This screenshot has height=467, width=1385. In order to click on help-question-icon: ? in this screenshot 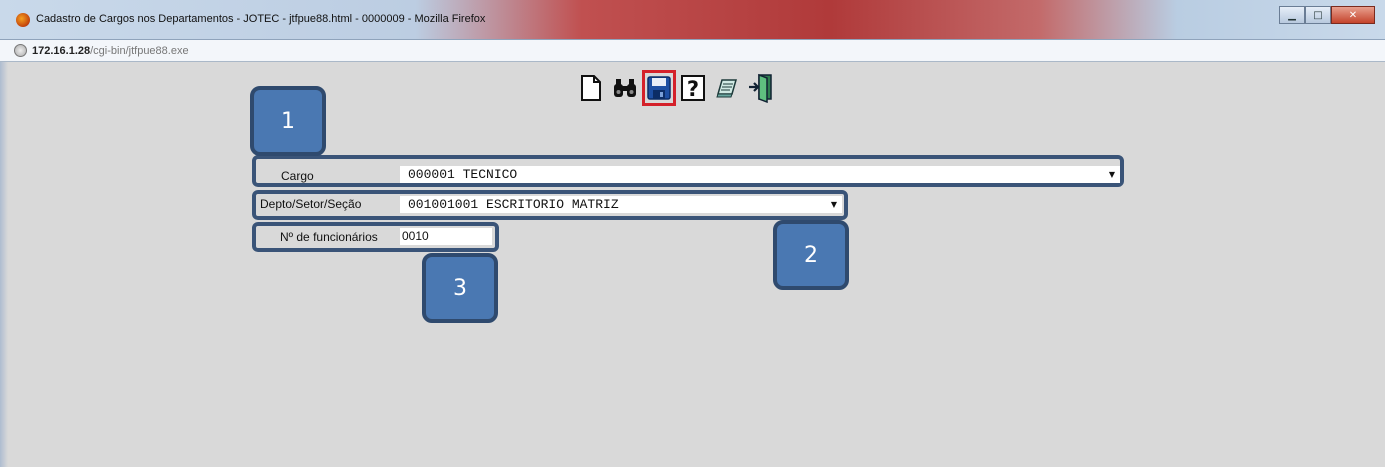, I will do `click(693, 88)`.